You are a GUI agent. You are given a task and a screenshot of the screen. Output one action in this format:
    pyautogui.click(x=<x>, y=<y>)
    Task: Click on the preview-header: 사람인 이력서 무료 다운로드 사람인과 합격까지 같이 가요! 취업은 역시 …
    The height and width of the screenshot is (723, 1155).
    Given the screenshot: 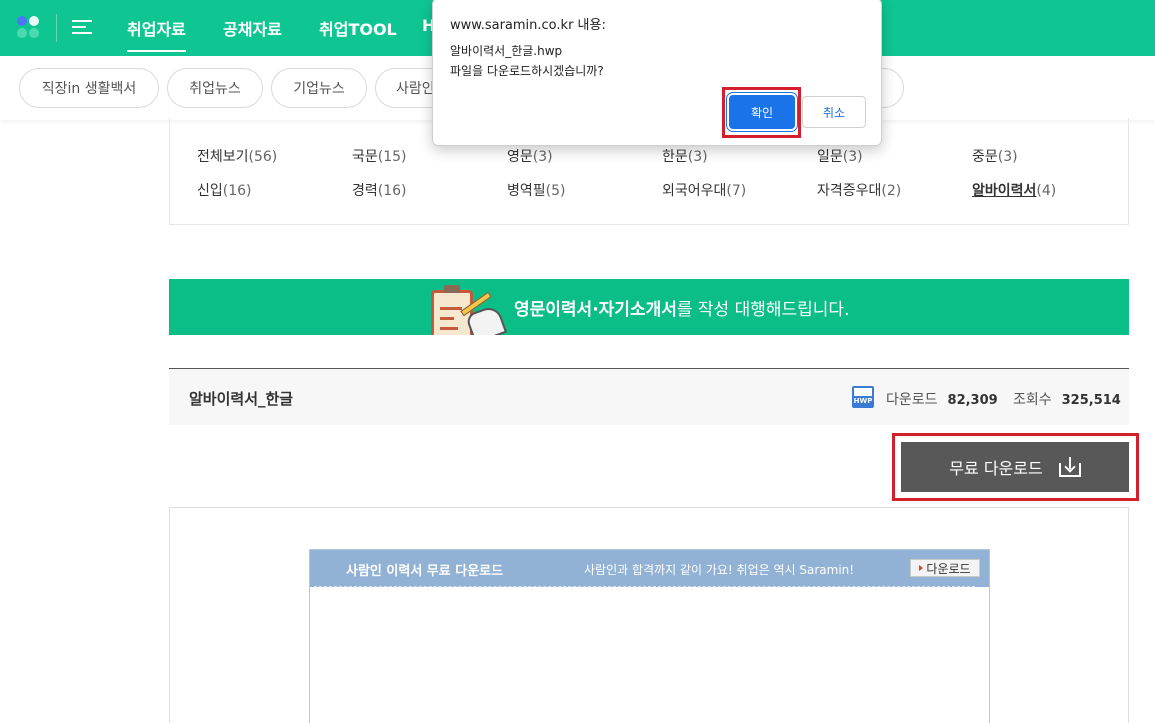 What is the action you would take?
    pyautogui.click(x=649, y=568)
    